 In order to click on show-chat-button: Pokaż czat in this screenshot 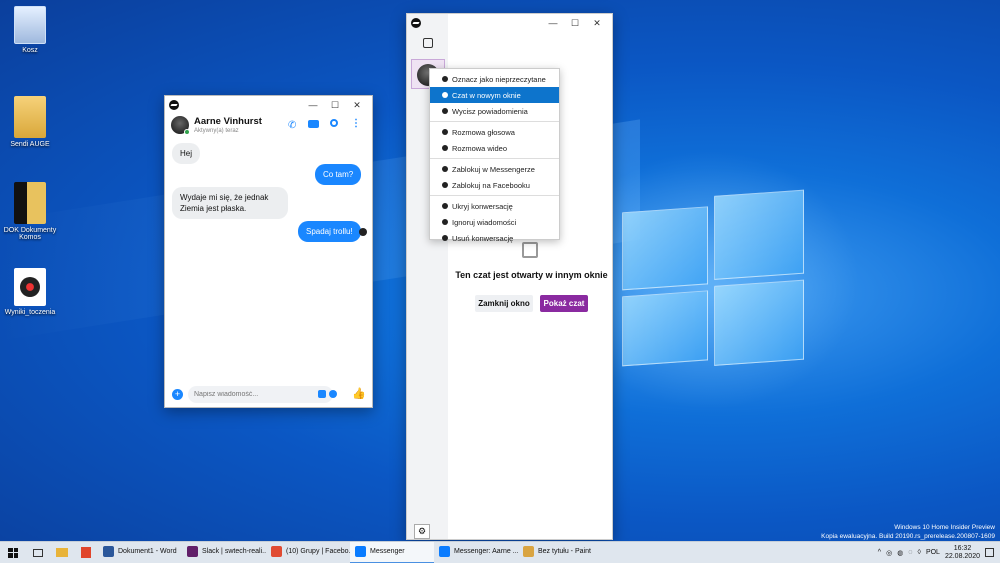, I will do `click(564, 303)`.